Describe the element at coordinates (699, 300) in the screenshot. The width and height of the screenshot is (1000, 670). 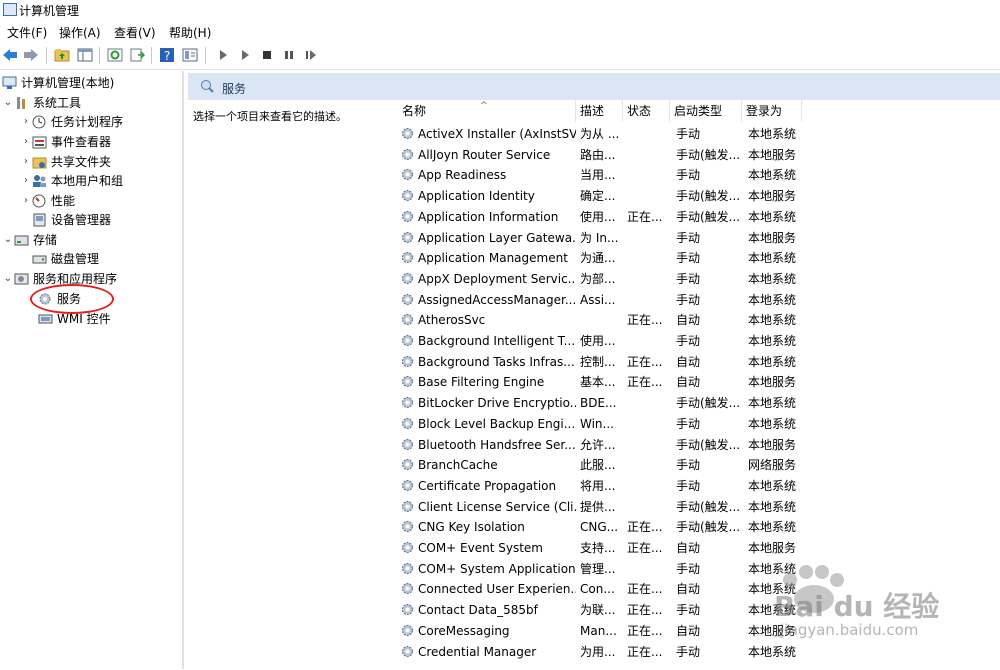
I see `table-row: AssignedAccessManager... Assi... 手动 本地系统` at that location.